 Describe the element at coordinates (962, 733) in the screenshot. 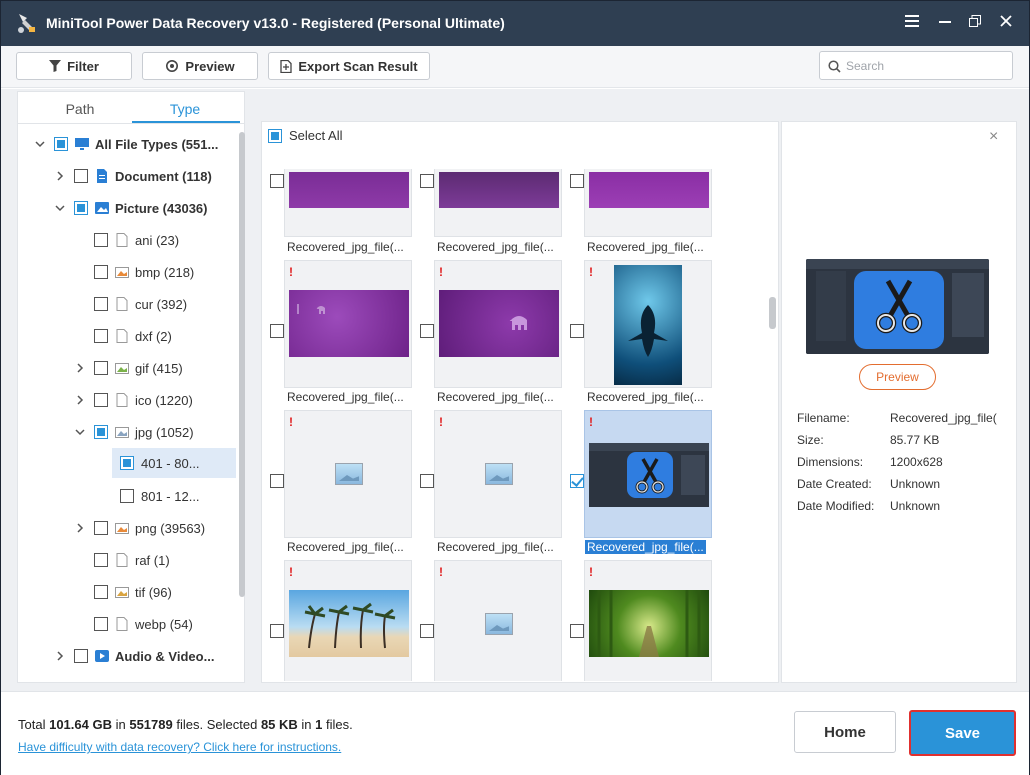

I see `save-button: Save` at that location.